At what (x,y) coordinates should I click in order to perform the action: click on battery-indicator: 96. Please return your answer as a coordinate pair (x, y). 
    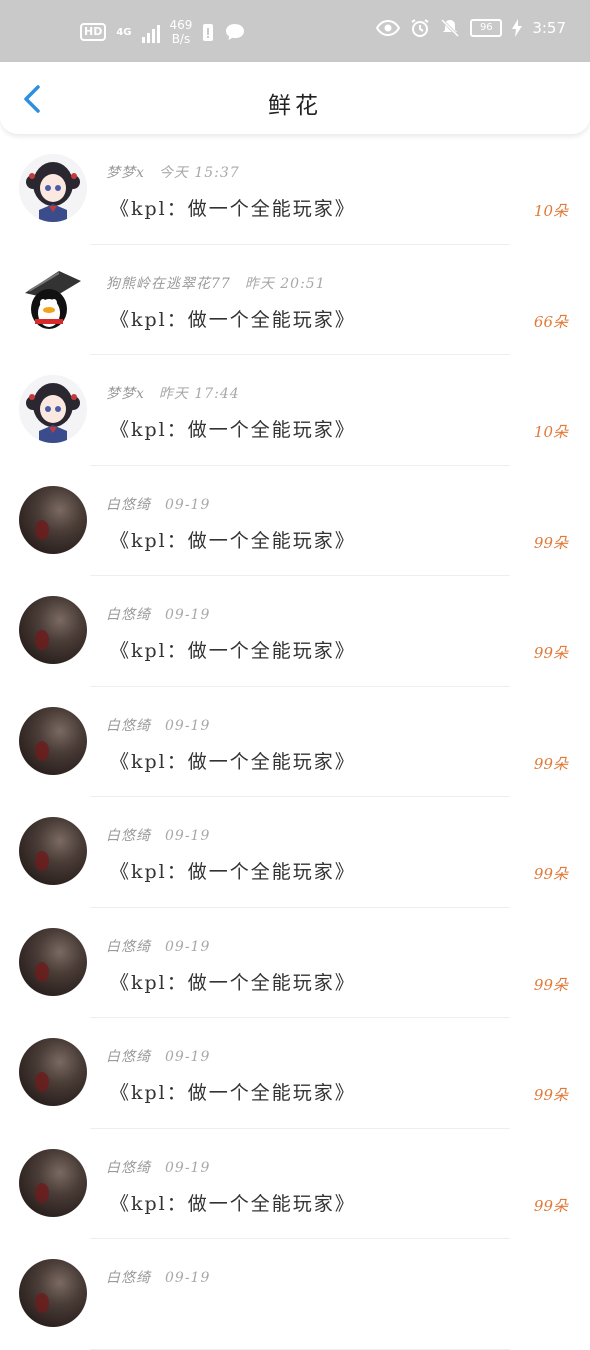
    Looking at the image, I should click on (486, 28).